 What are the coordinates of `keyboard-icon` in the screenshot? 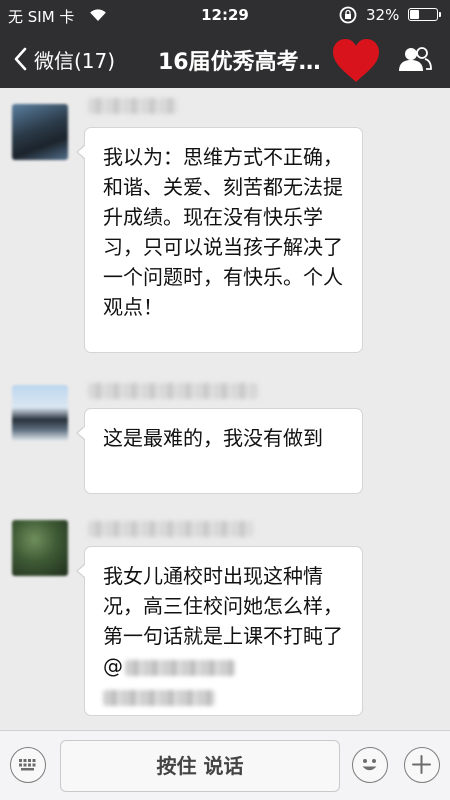 It's located at (27, 765).